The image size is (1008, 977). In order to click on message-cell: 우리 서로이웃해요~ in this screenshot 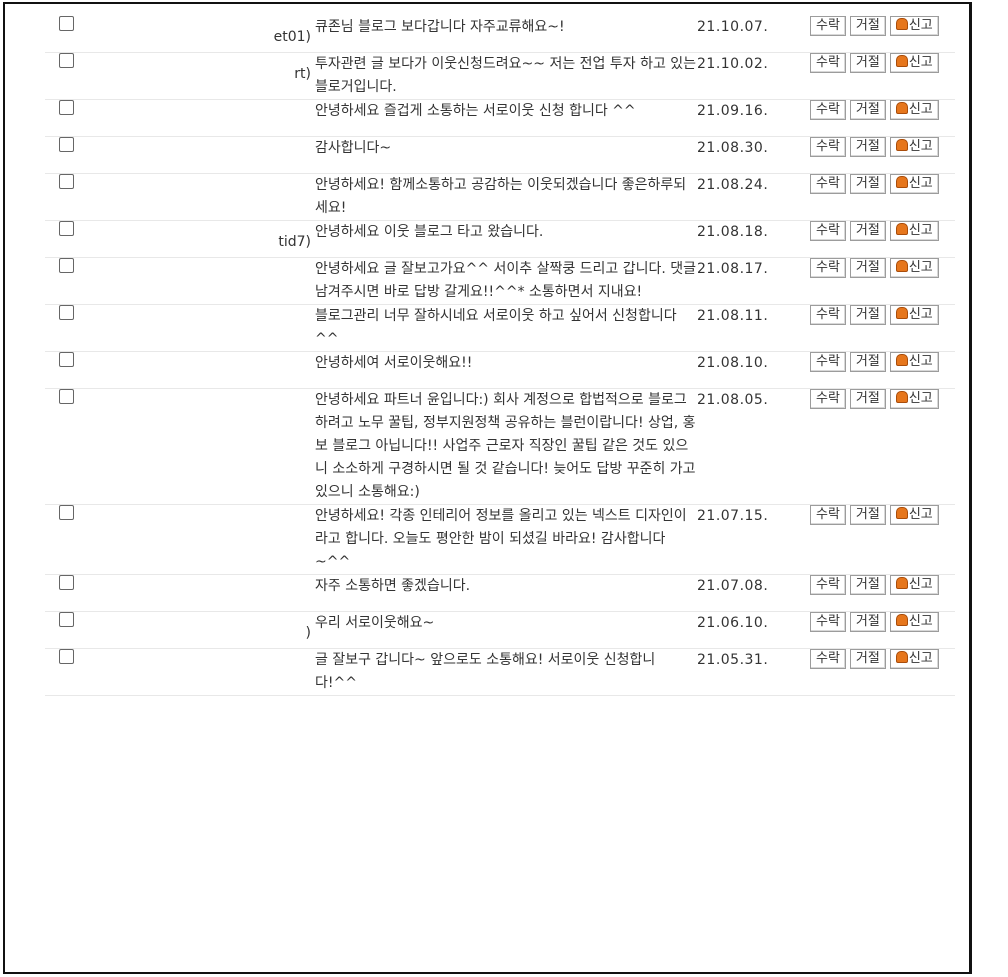, I will do `click(506, 630)`.